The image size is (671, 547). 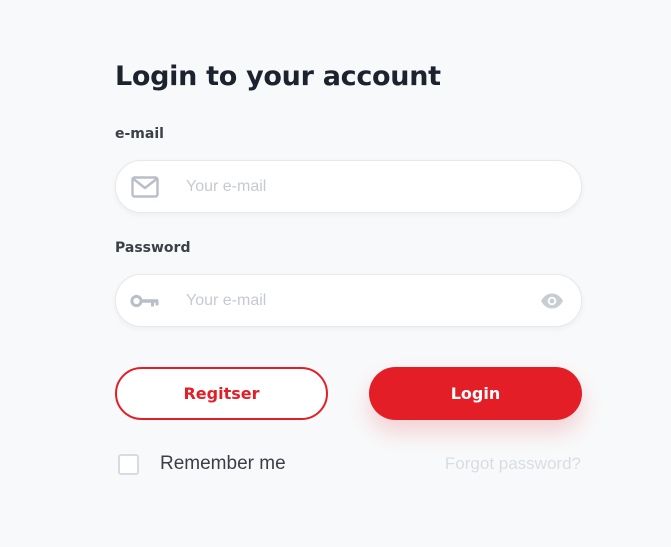 What do you see at coordinates (145, 187) in the screenshot?
I see `mail-icon` at bounding box center [145, 187].